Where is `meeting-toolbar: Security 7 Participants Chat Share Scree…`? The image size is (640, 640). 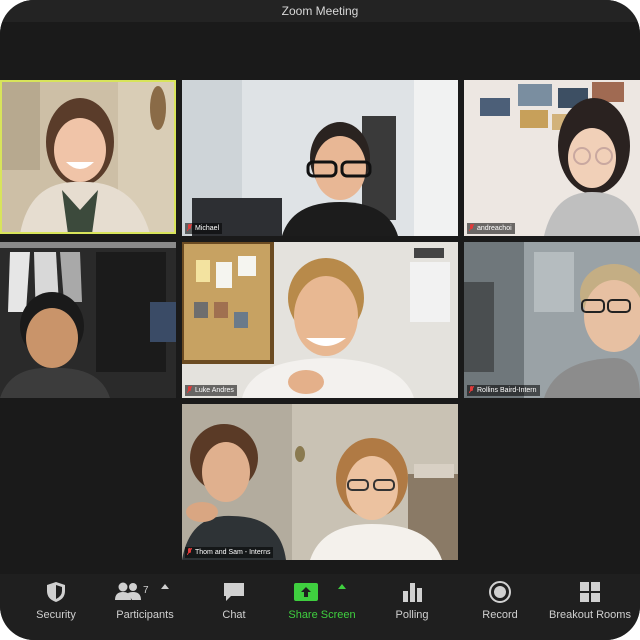 meeting-toolbar: Security 7 Participants Chat Share Scree… is located at coordinates (320, 607).